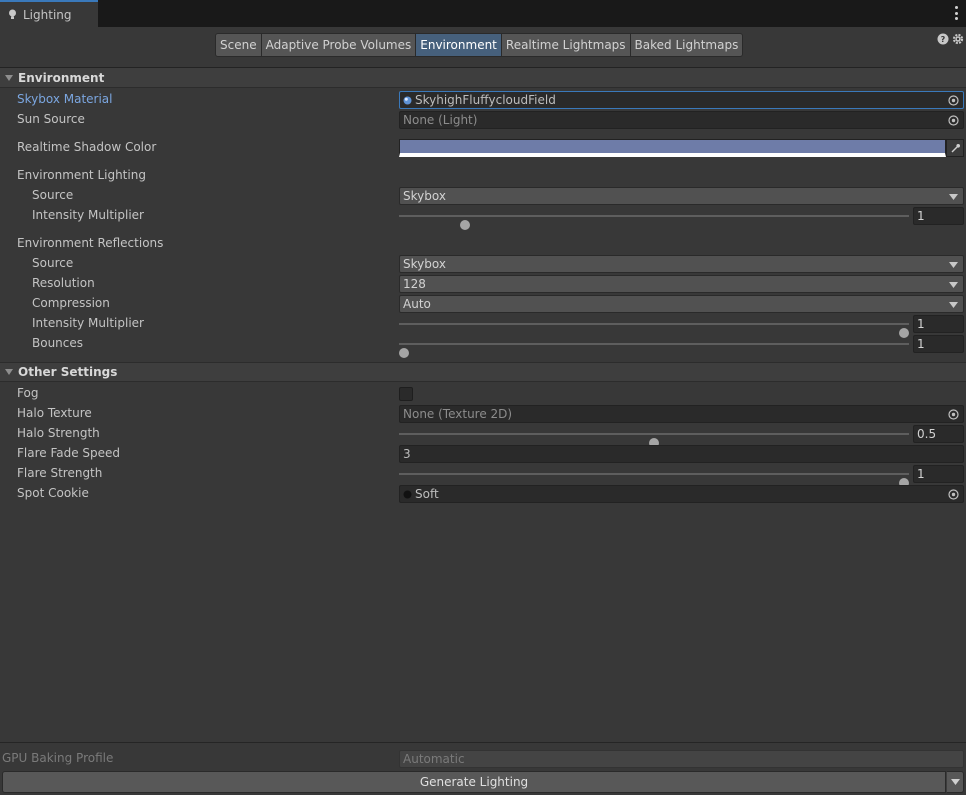  I want to click on window-tab-label: Lighting, so click(47, 14).